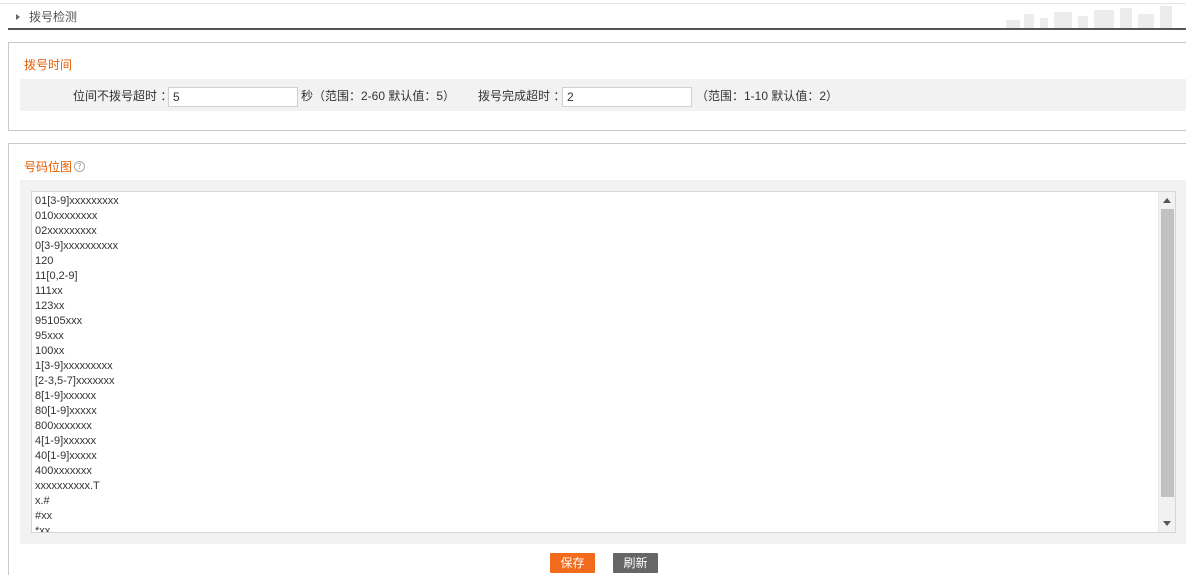 Image resolution: width=1186 pixels, height=575 pixels. Describe the element at coordinates (79, 166) in the screenshot. I see `question-circle-icon: ?` at that location.